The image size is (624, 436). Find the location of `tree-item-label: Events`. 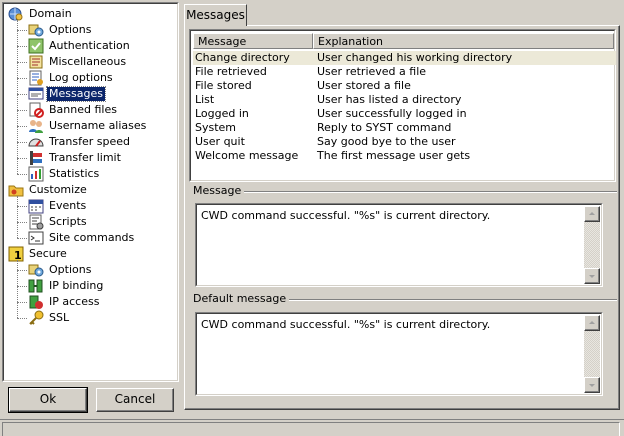

tree-item-label: Events is located at coordinates (68, 205).